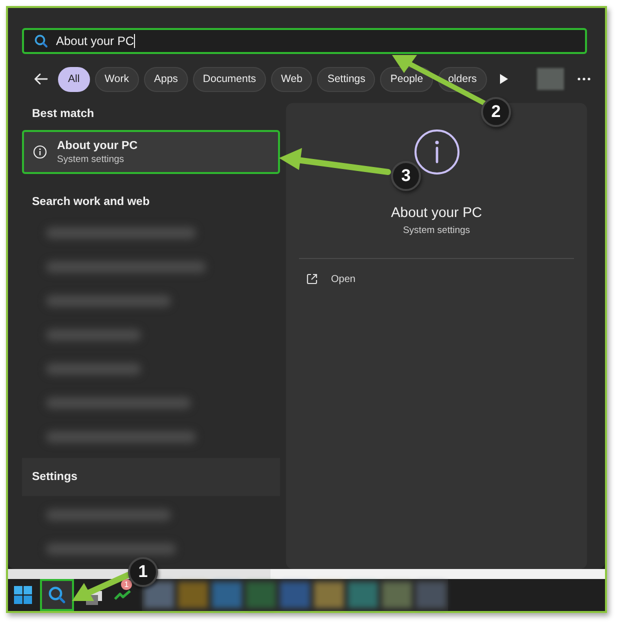 Image resolution: width=621 pixels, height=630 pixels. What do you see at coordinates (151, 152) in the screenshot?
I see `best-match-result: About your PC System settings` at bounding box center [151, 152].